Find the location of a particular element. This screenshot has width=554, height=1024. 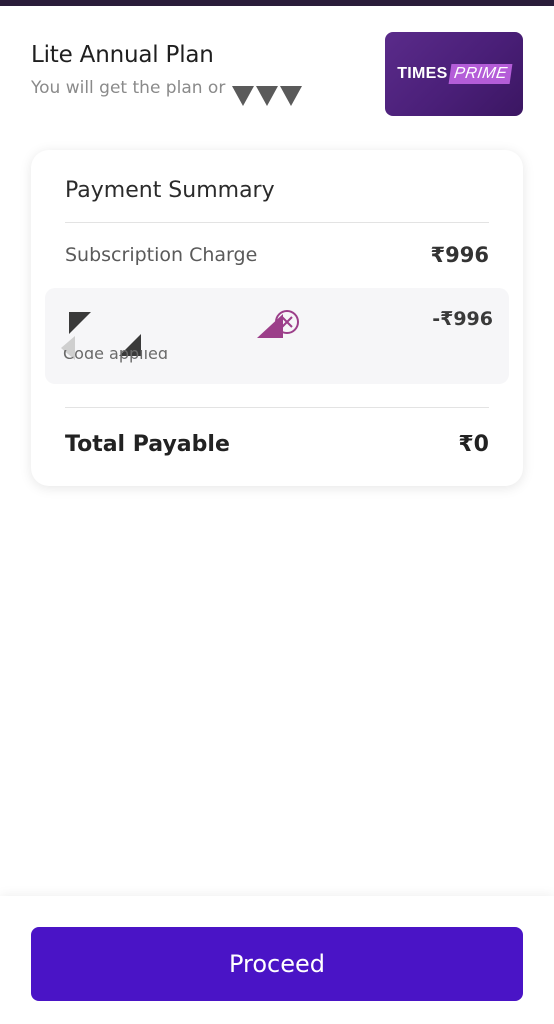

coupon-applied-caption: Code applied is located at coordinates (116, 353).